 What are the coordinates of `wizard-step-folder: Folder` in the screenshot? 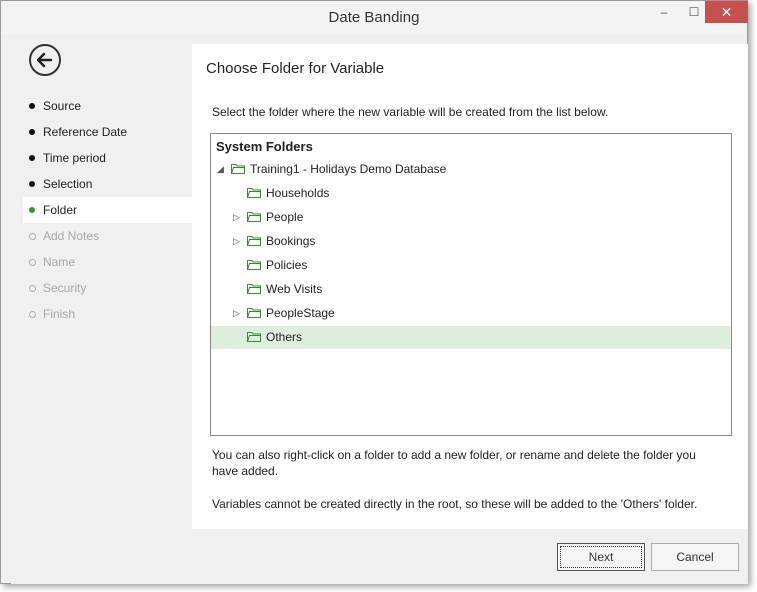 It's located at (107, 210).